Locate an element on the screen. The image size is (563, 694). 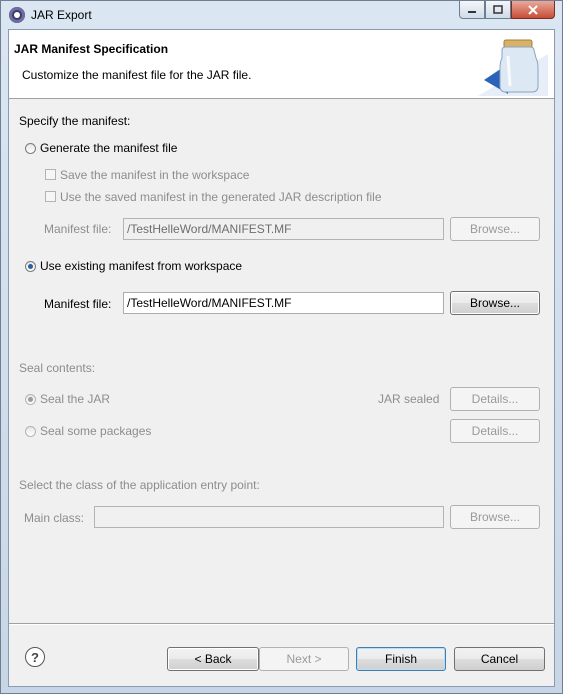
maximize-button is located at coordinates (498, 10).